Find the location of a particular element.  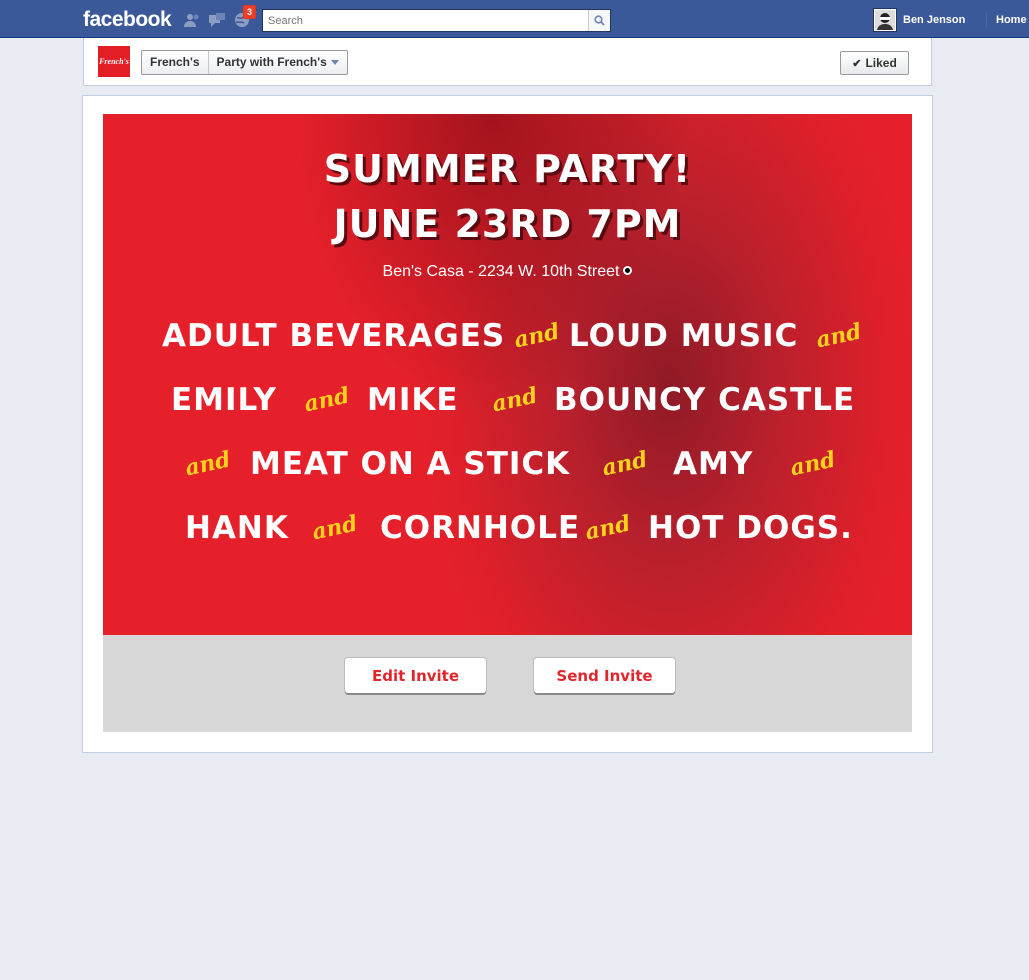

nav-divider is located at coordinates (986, 20).